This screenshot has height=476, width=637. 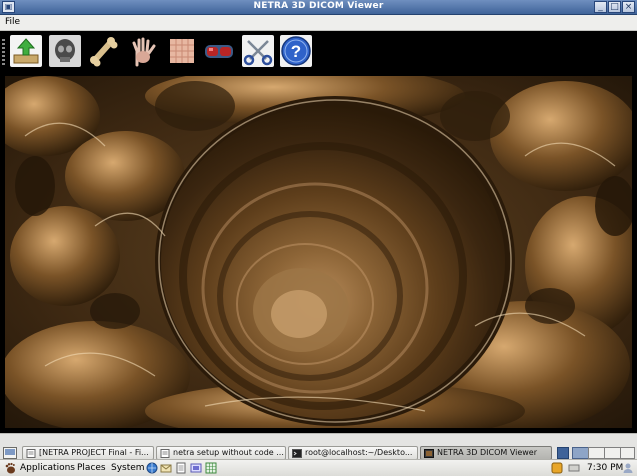 What do you see at coordinates (12, 22) in the screenshot?
I see `menu-file: File` at bounding box center [12, 22].